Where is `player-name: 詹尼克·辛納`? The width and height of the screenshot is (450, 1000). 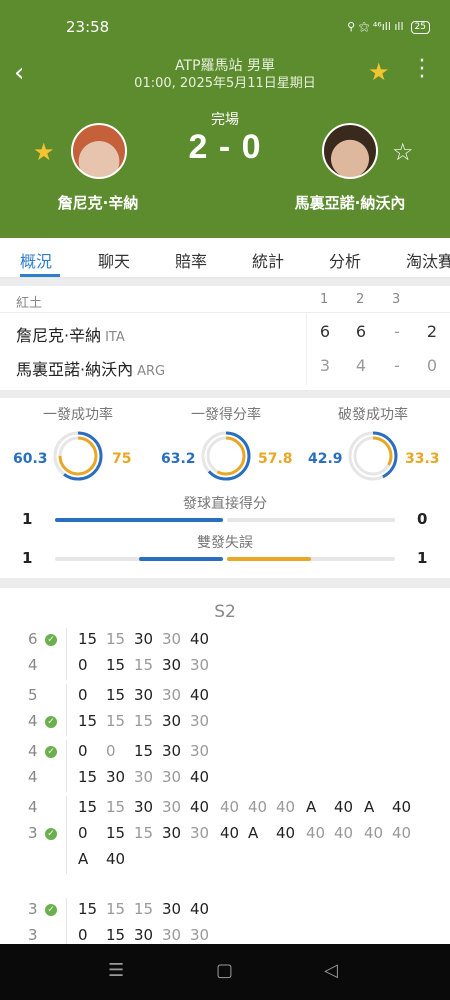 player-name: 詹尼克·辛納 is located at coordinates (59, 335).